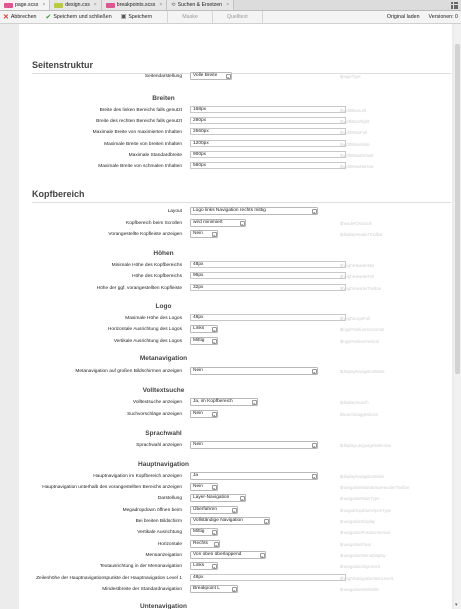 This screenshot has height=609, width=461. Describe the element at coordinates (457, 209) in the screenshot. I see `scrollbar-thumb` at that location.